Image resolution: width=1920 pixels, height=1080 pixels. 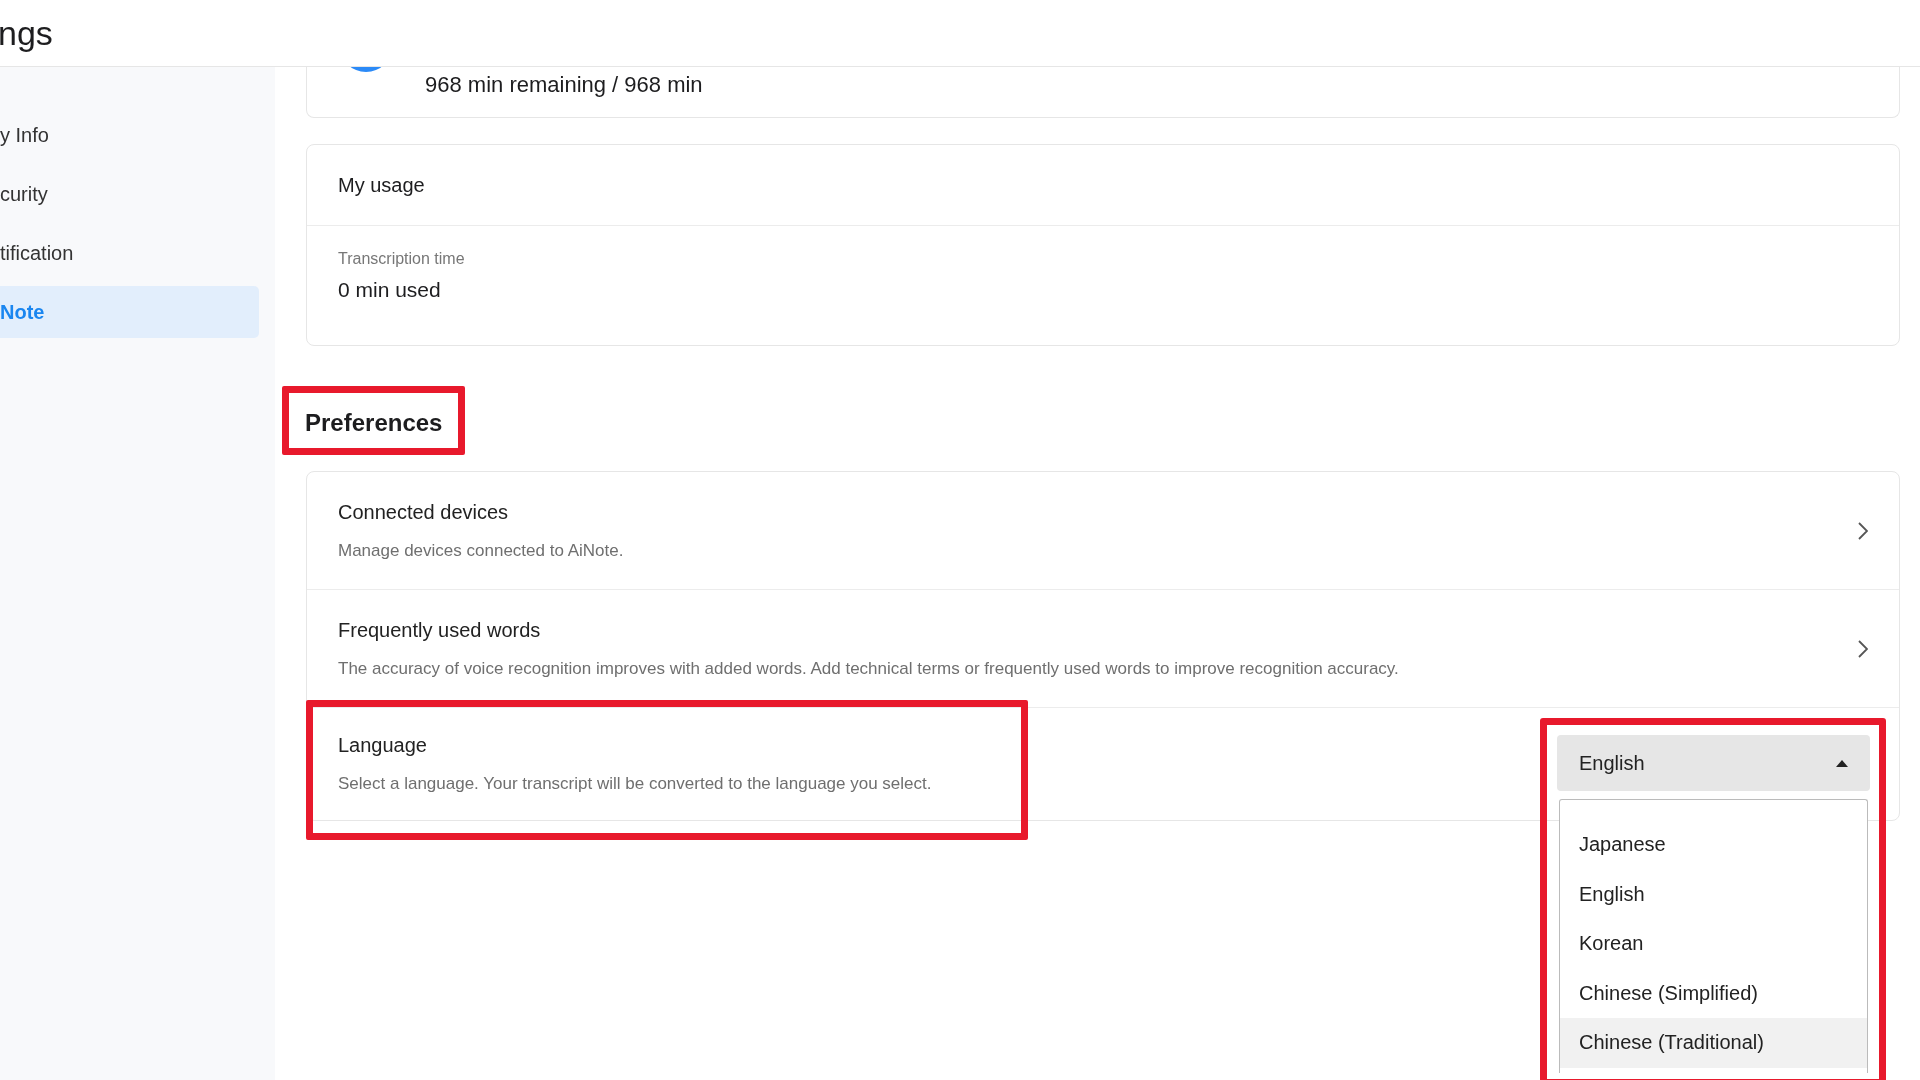 What do you see at coordinates (129, 194) in the screenshot?
I see `sidebar-item: curity` at bounding box center [129, 194].